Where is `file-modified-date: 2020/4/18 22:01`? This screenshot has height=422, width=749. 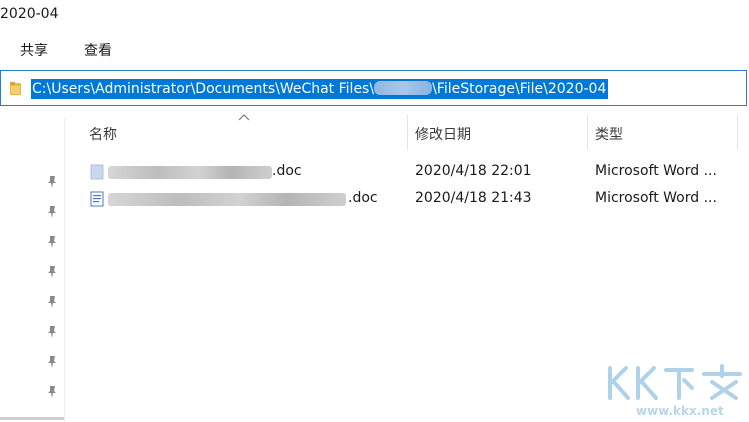
file-modified-date: 2020/4/18 22:01 is located at coordinates (473, 171).